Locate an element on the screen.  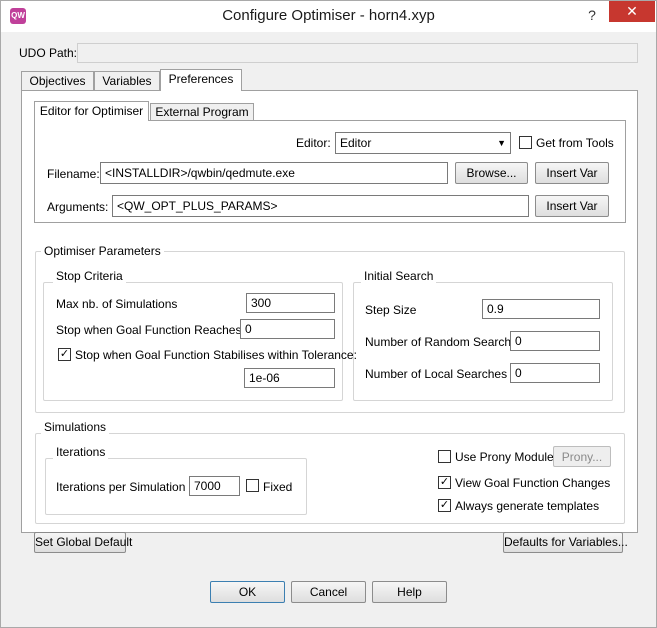
get-from-tools-checkbox is located at coordinates (525, 142).